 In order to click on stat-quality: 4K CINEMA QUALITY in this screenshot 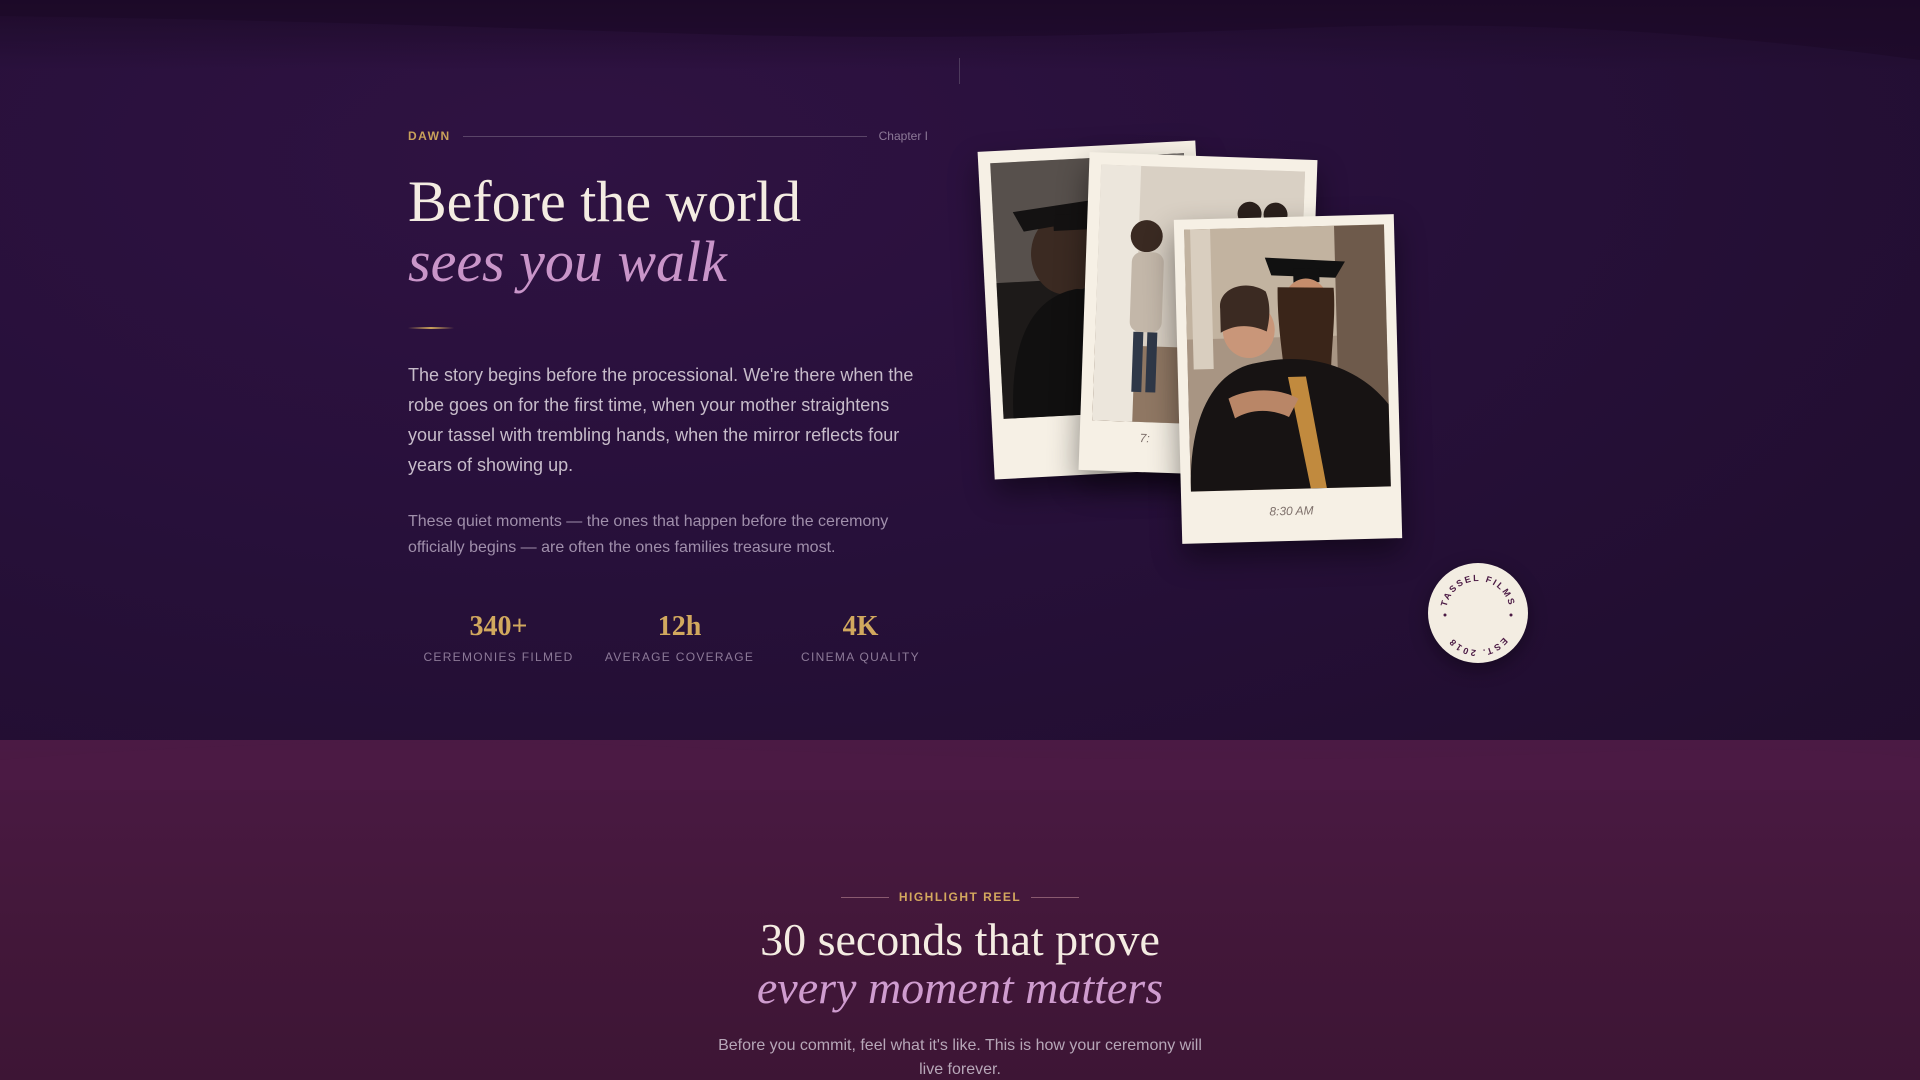, I will do `click(860, 637)`.